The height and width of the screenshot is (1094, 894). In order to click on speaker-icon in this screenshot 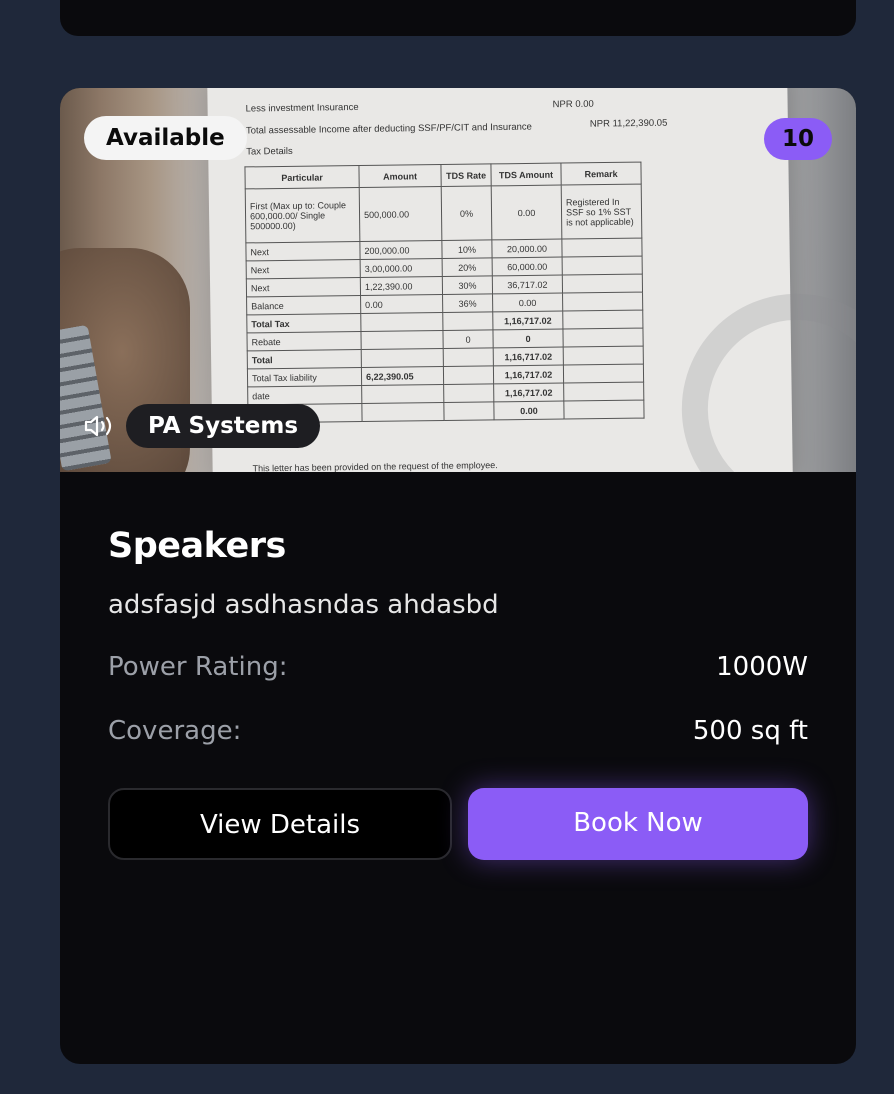, I will do `click(98, 426)`.